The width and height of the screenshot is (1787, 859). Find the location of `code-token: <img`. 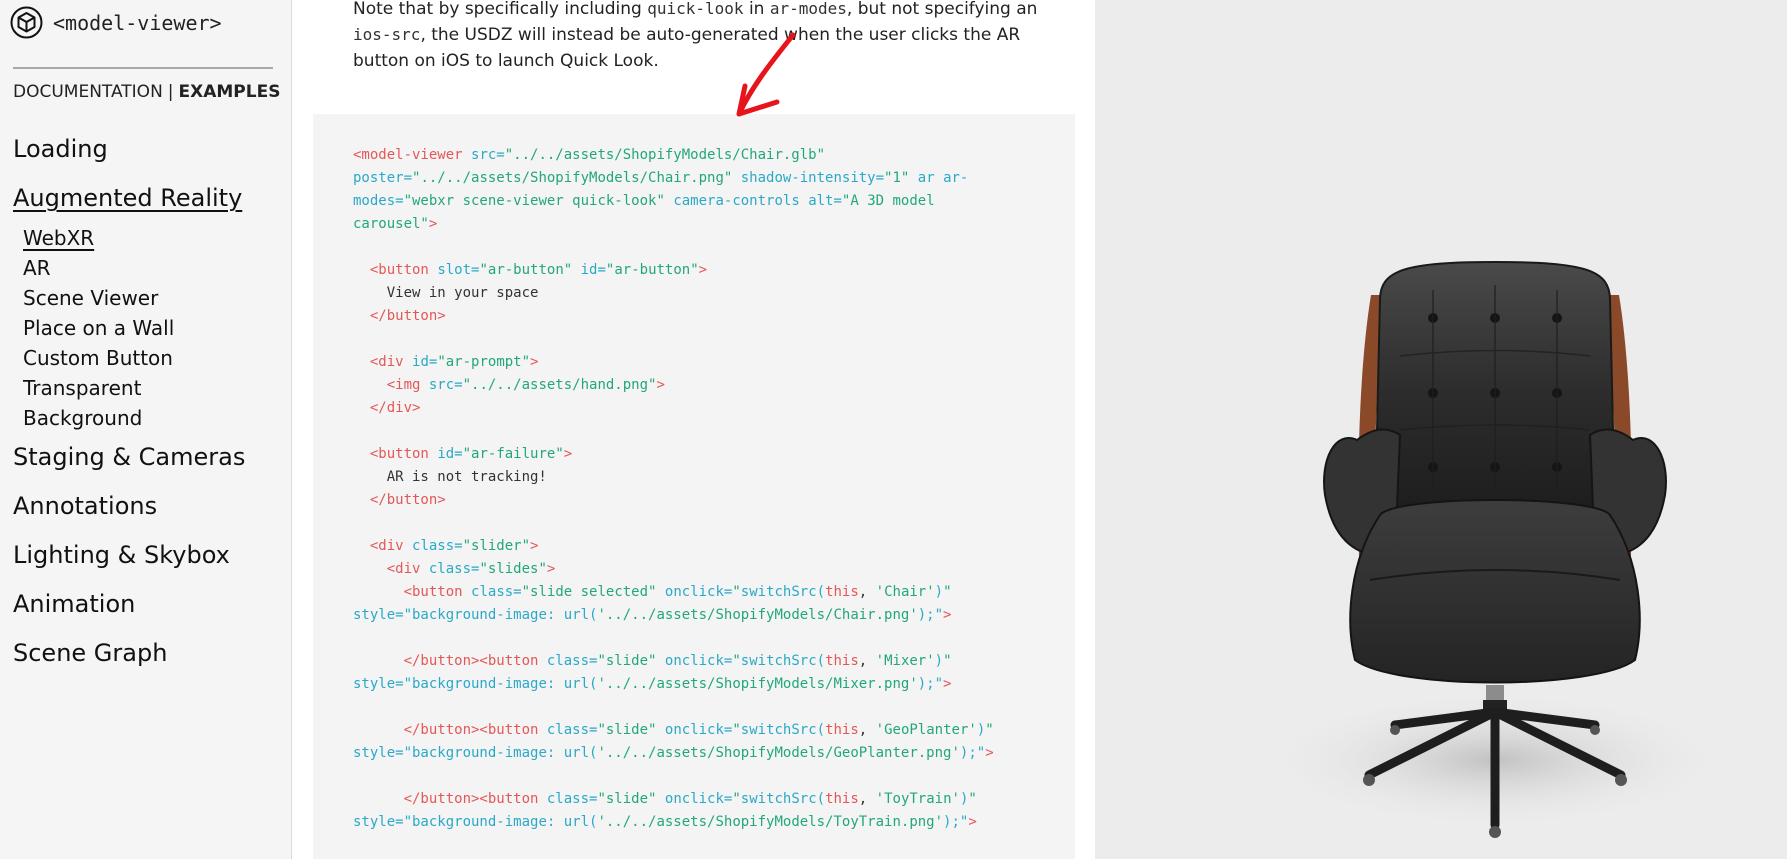

code-token: <img is located at coordinates (403, 385).